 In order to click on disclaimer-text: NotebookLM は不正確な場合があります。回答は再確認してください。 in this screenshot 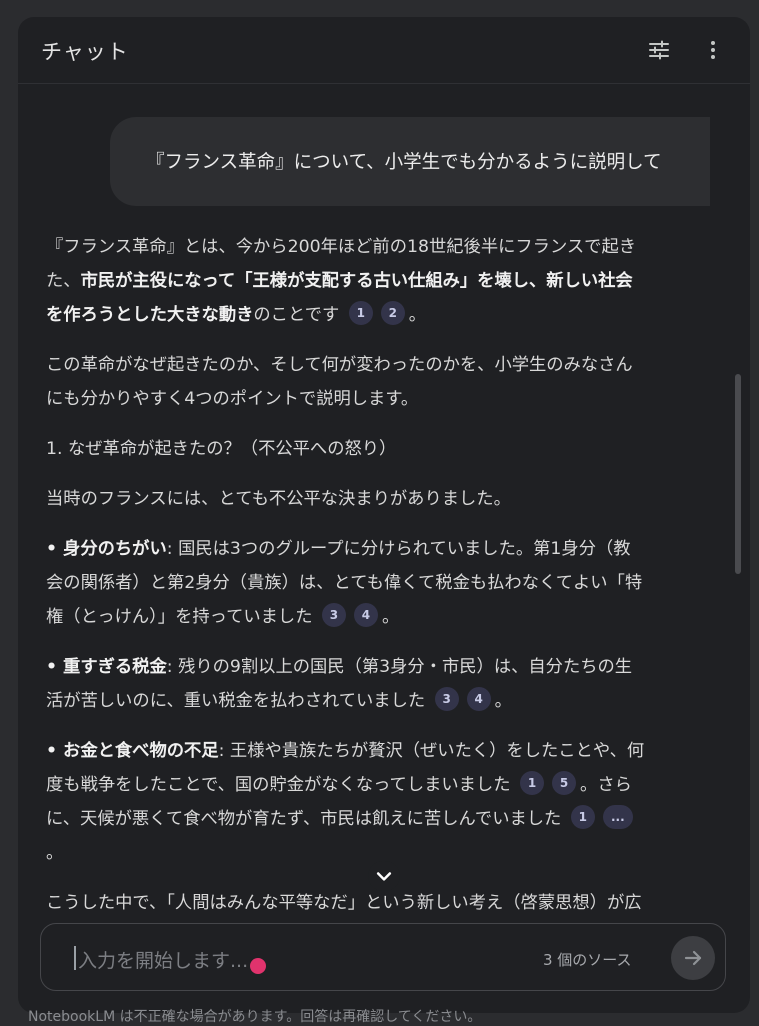, I will do `click(255, 1017)`.